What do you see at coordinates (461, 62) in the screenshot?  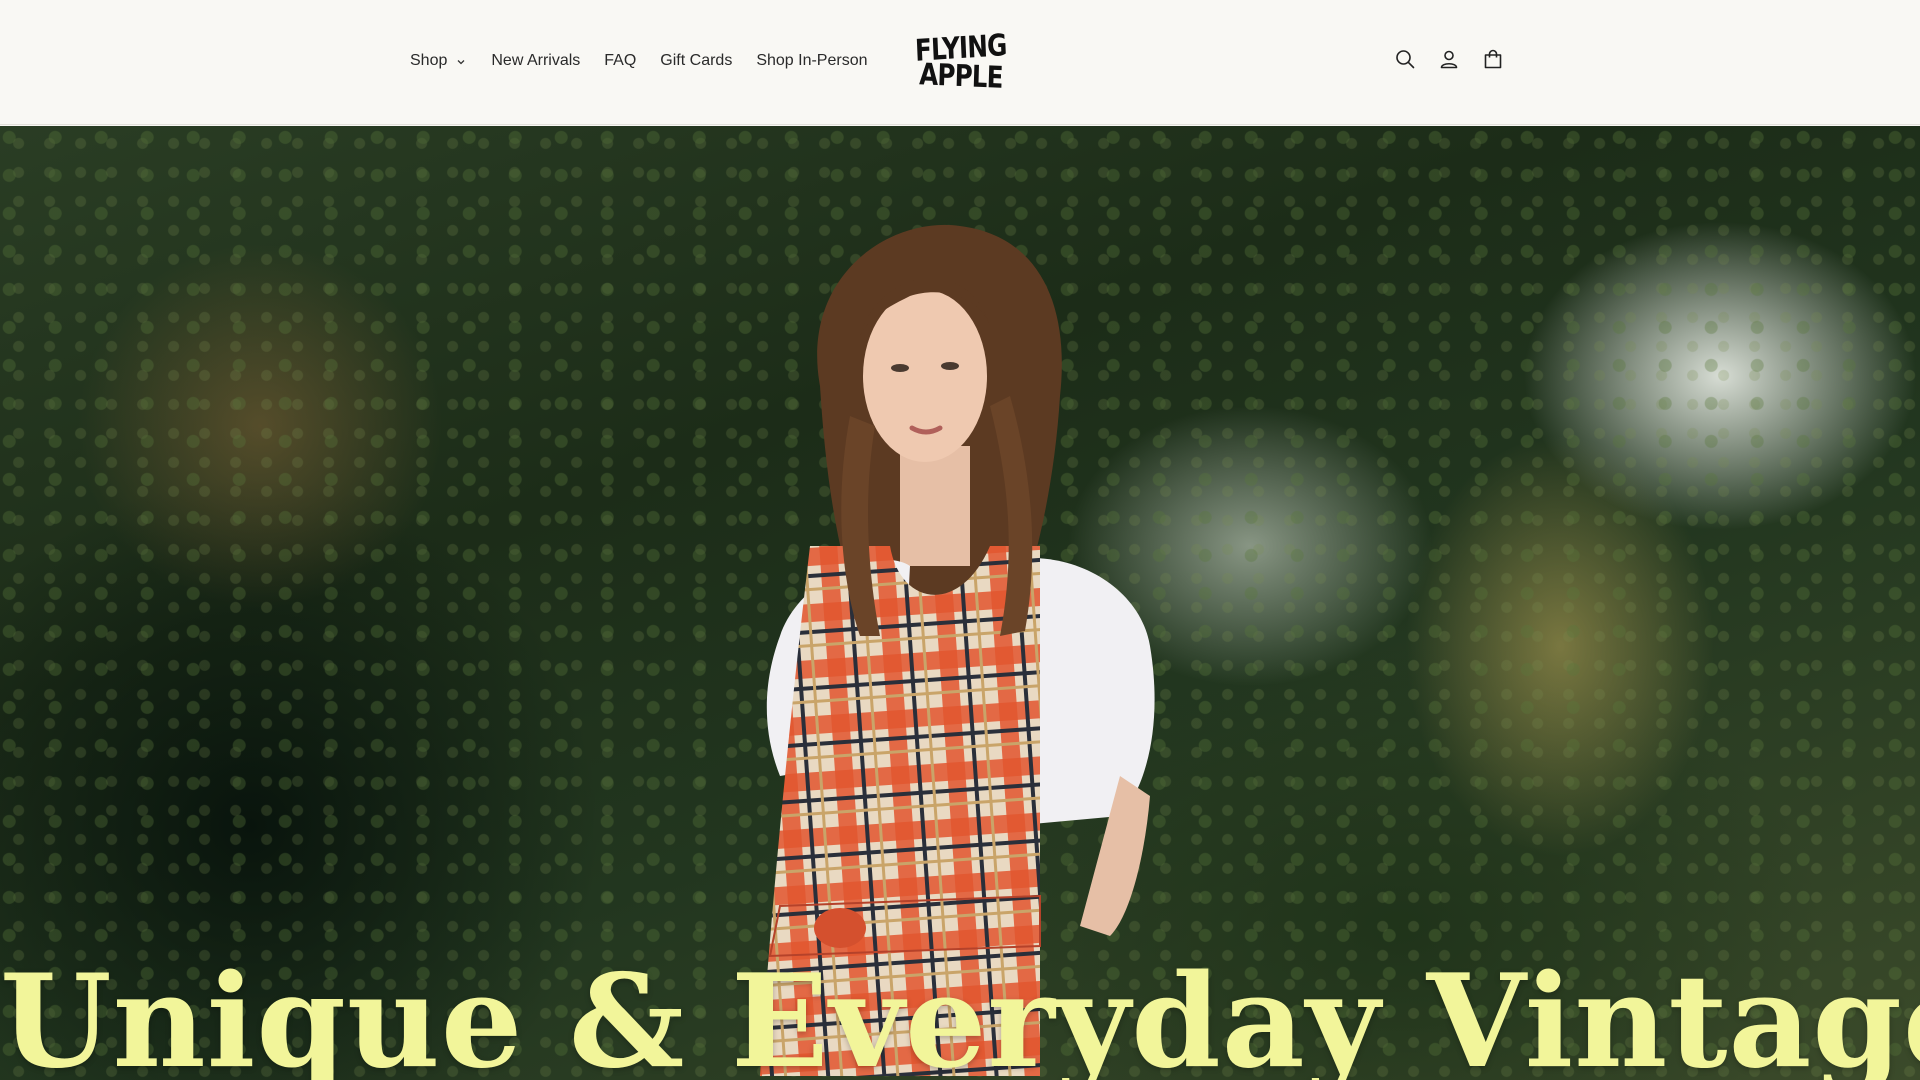 I see `chevron-down-icon` at bounding box center [461, 62].